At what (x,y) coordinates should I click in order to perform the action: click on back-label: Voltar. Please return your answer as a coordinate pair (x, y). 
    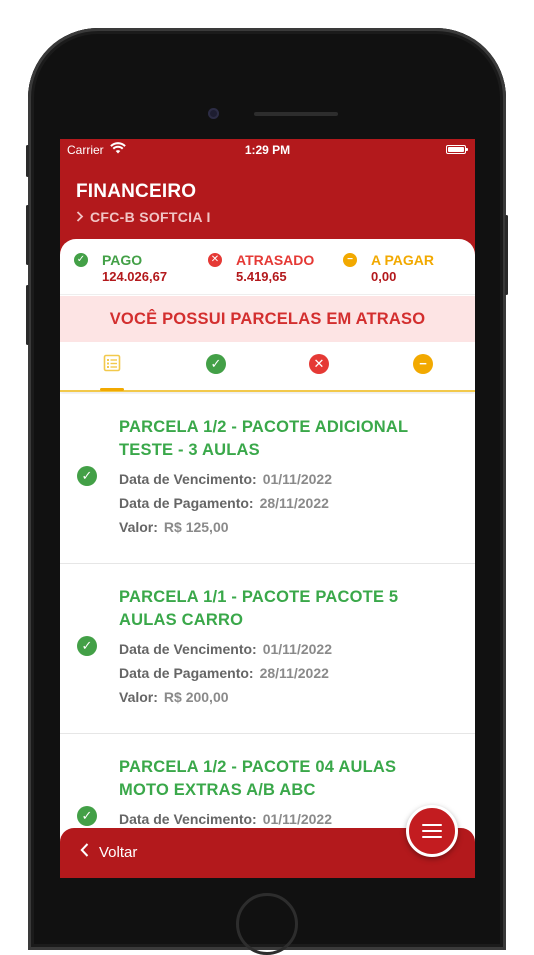
    Looking at the image, I should click on (118, 852).